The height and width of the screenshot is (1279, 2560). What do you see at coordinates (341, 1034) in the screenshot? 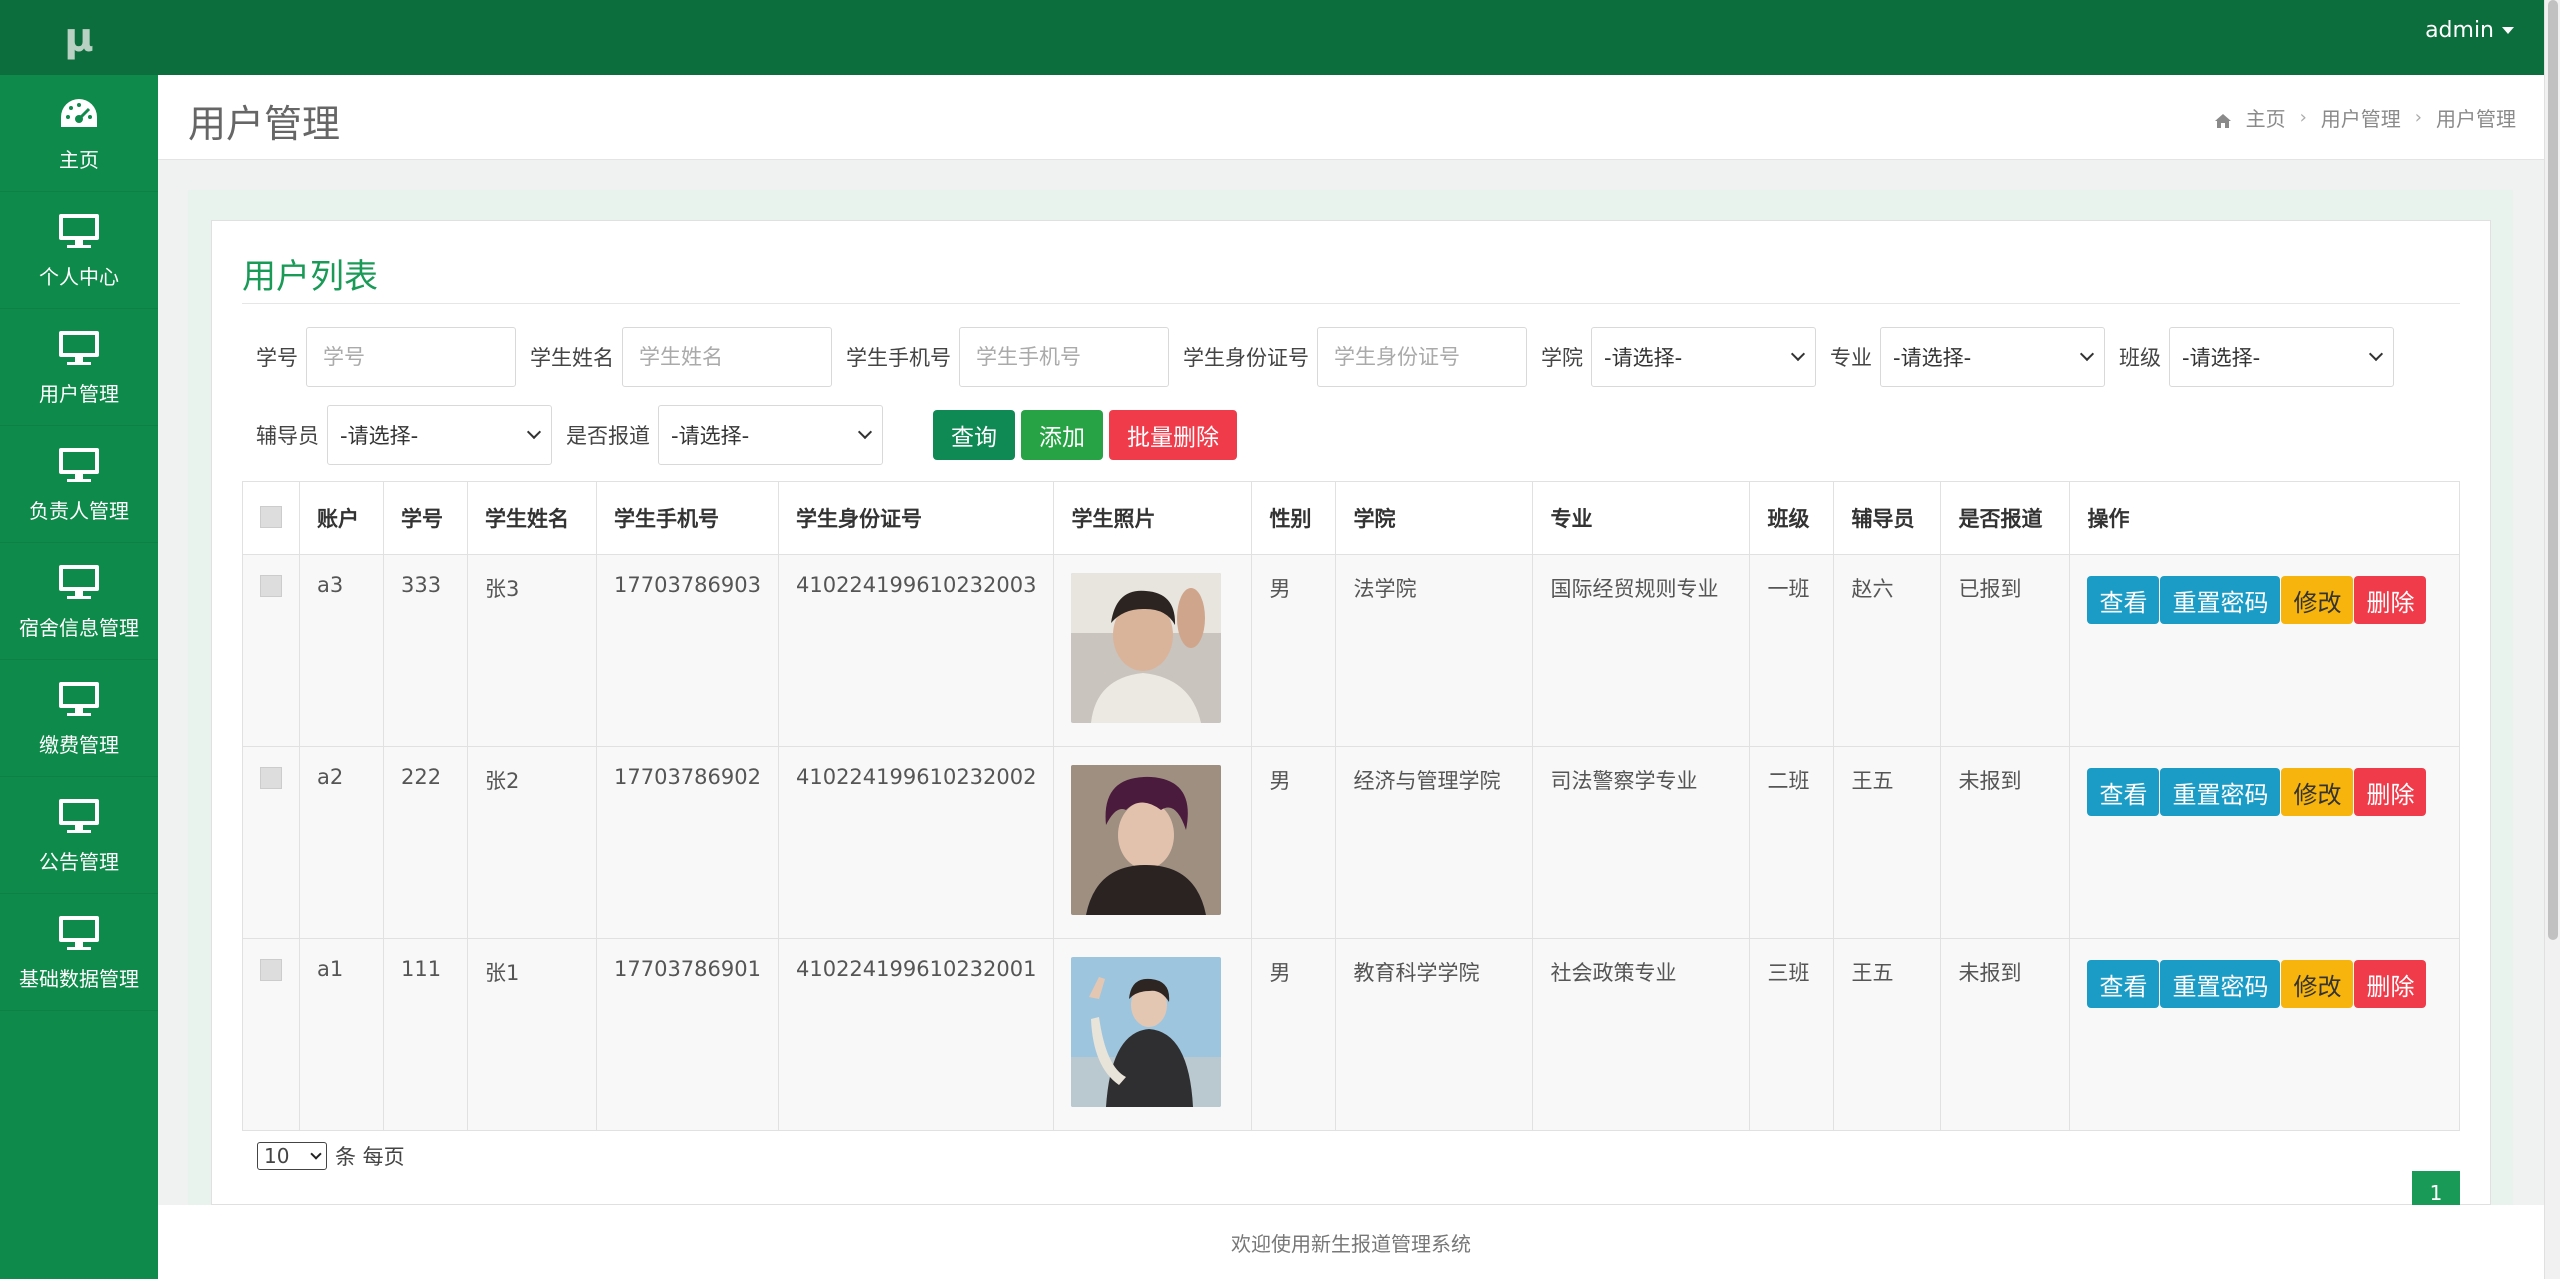
I see `cell-account: a1` at bounding box center [341, 1034].